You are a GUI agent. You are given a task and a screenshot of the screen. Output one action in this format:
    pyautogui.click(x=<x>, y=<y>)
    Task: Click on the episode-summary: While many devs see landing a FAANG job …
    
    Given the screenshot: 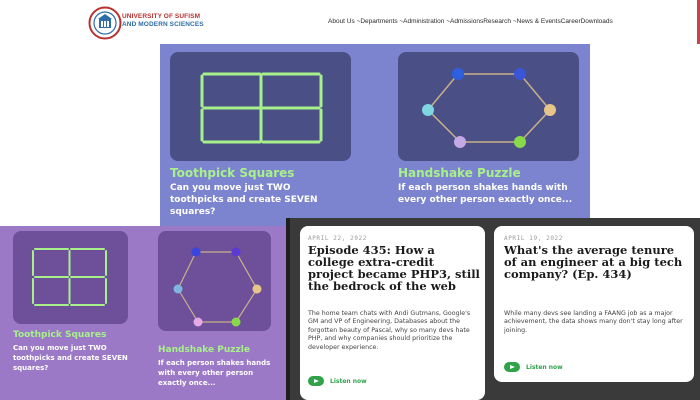 What is the action you would take?
    pyautogui.click(x=593, y=322)
    